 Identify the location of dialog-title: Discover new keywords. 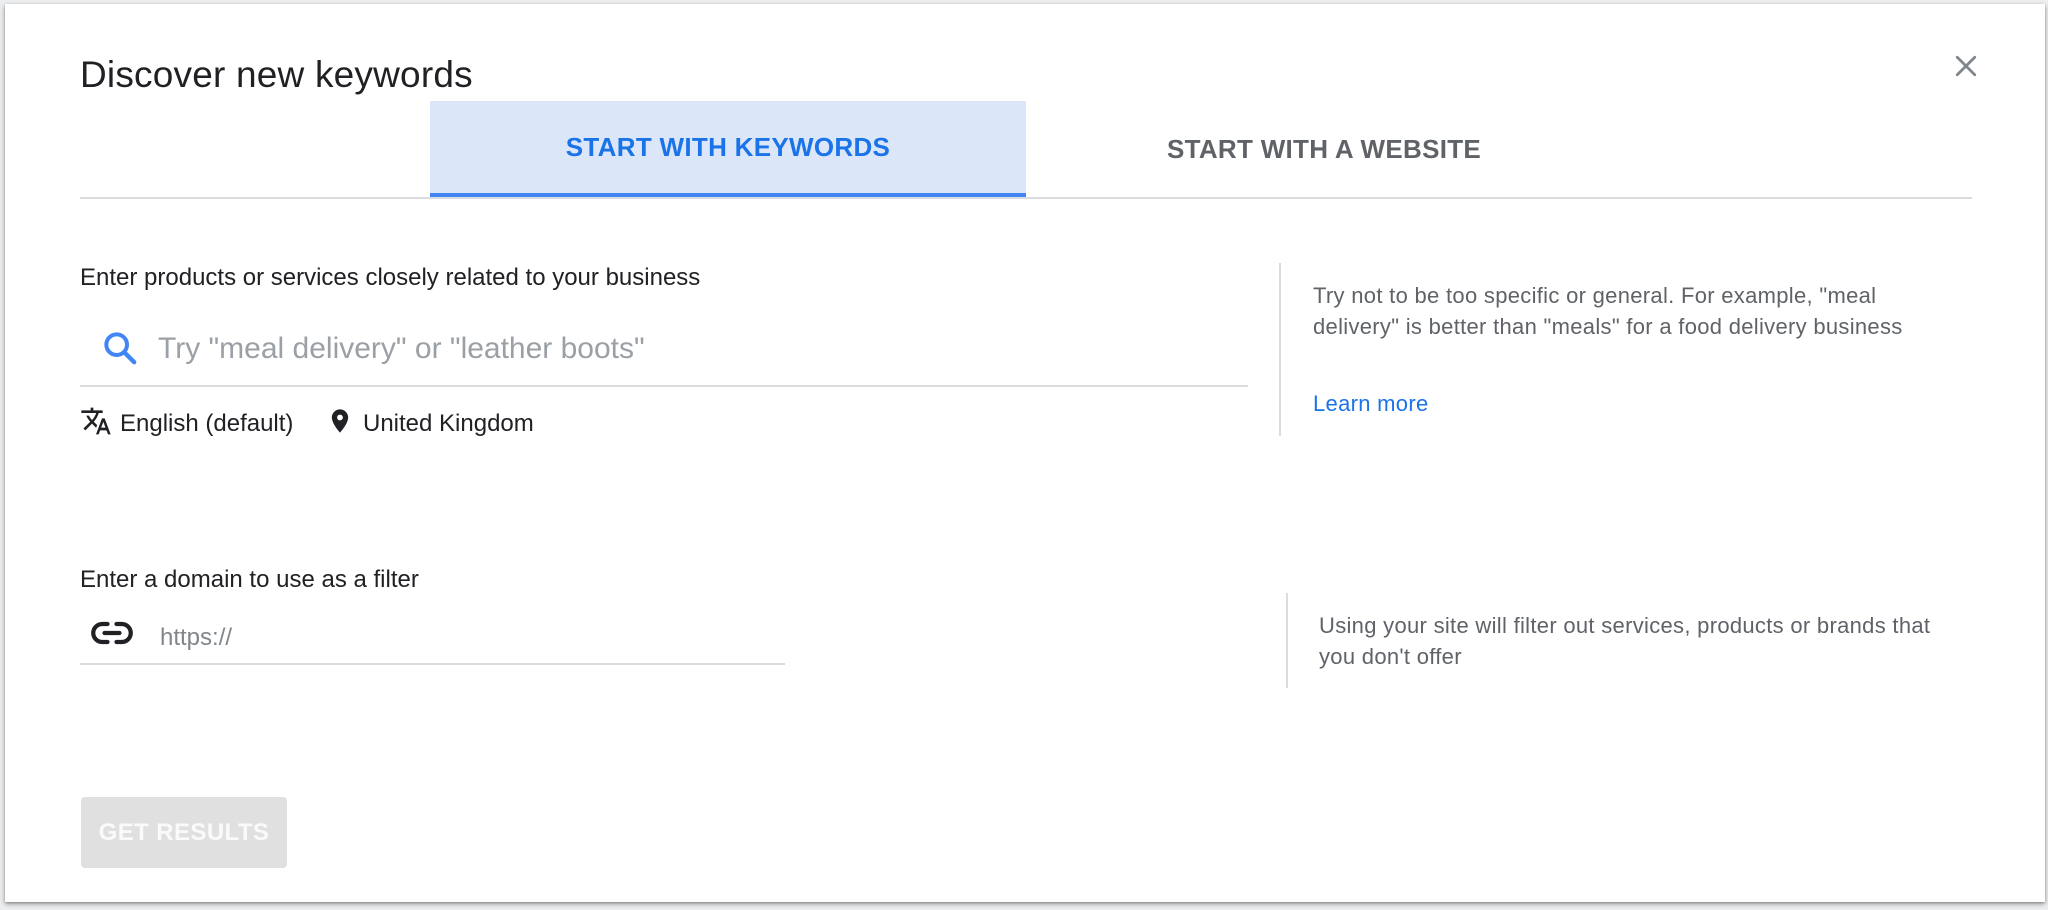
(276, 74).